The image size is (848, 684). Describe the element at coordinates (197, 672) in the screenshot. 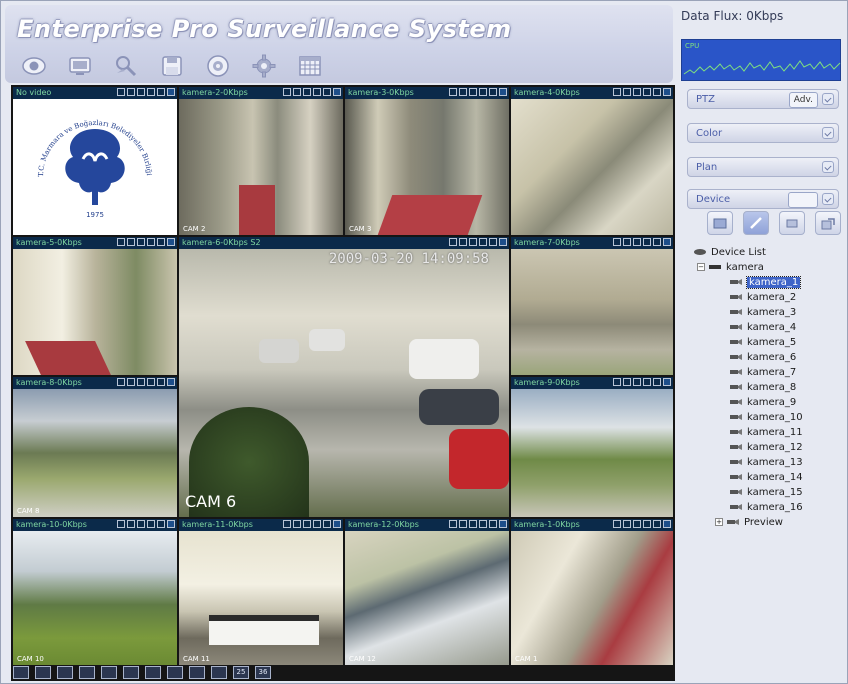

I see `layout-13-button` at that location.